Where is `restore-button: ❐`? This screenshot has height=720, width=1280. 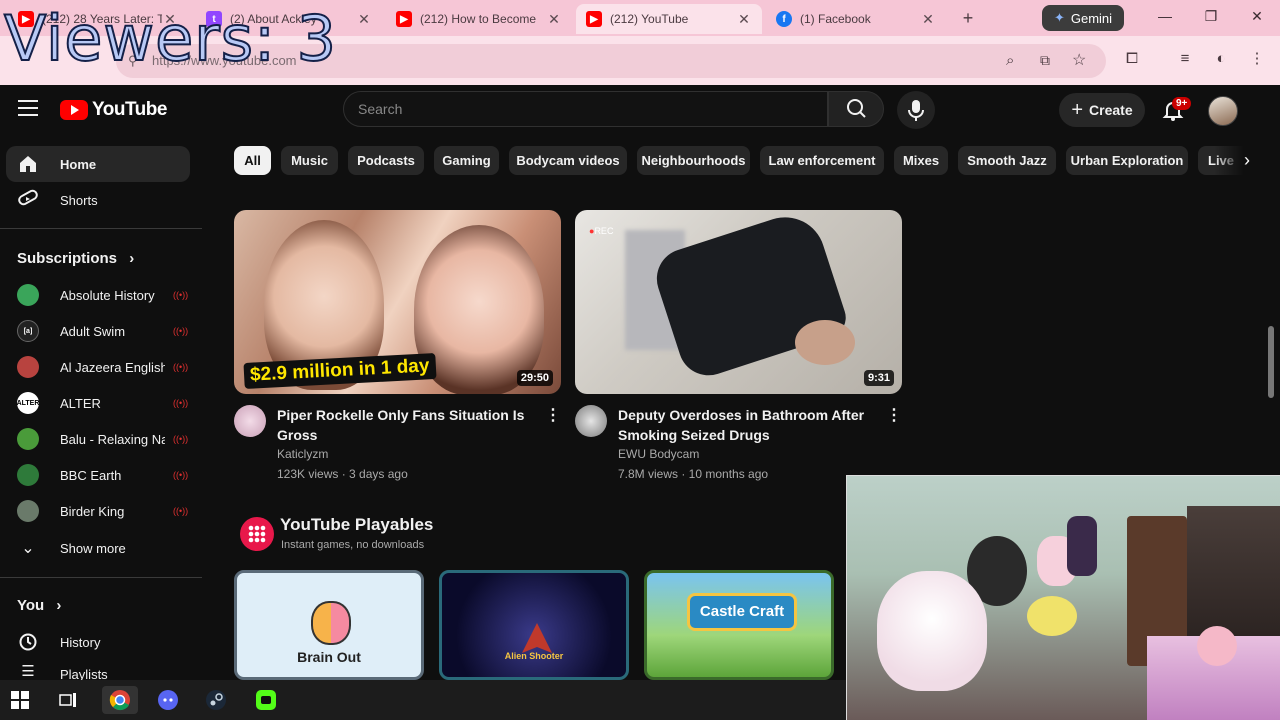
restore-button: ❐ is located at coordinates (1211, 18).